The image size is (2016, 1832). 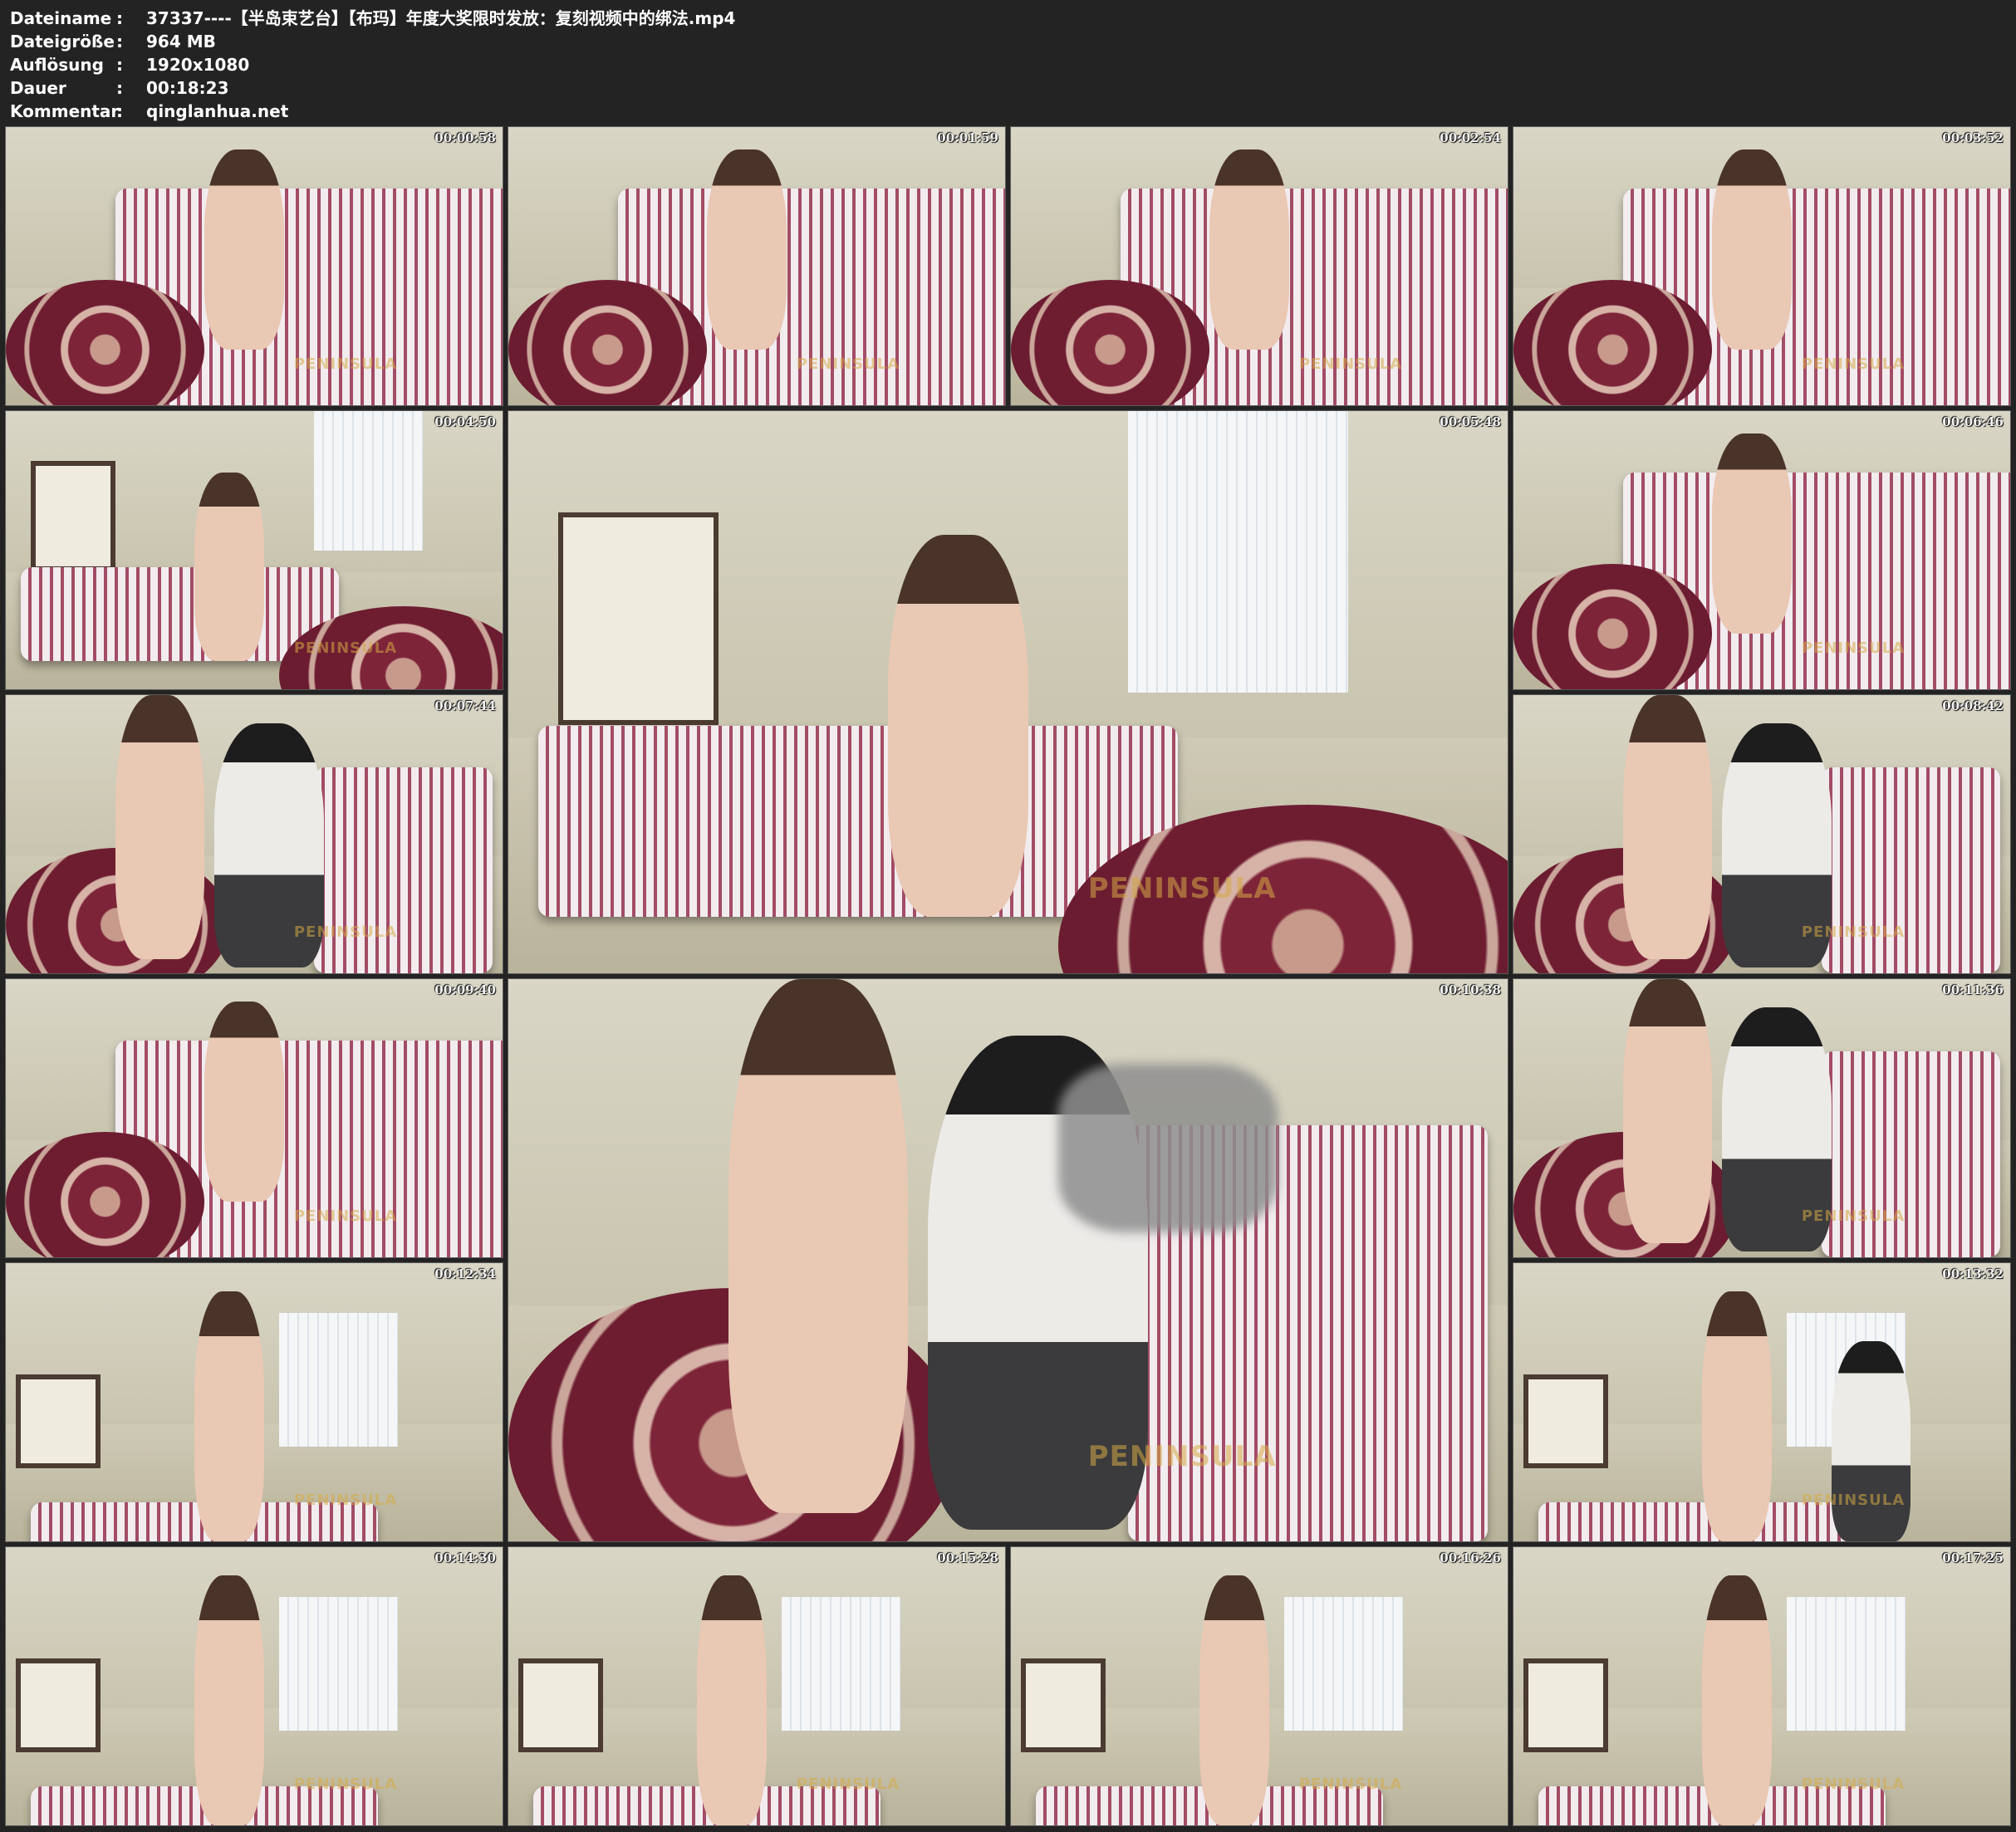 I want to click on frame-timestamp: 00:00:58, so click(x=465, y=137).